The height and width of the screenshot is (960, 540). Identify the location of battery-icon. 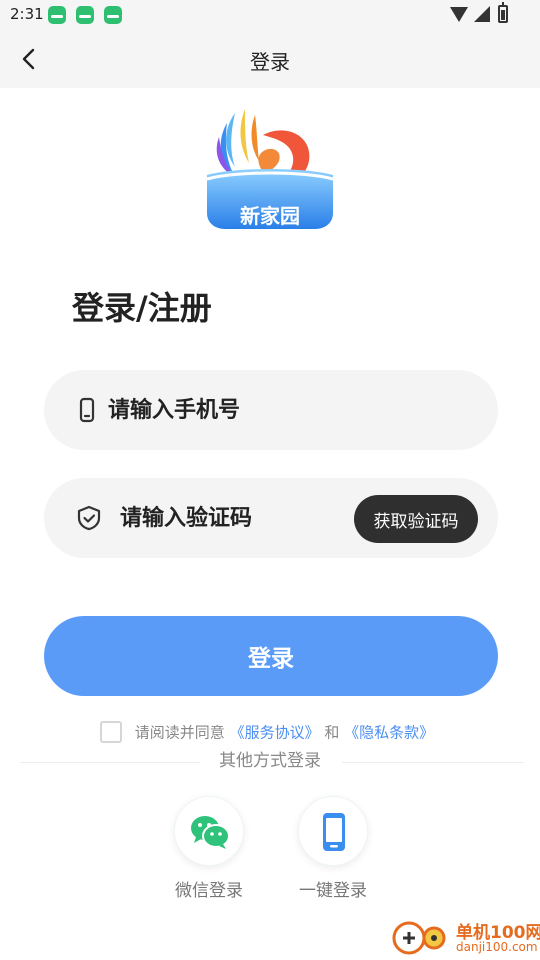
(503, 12).